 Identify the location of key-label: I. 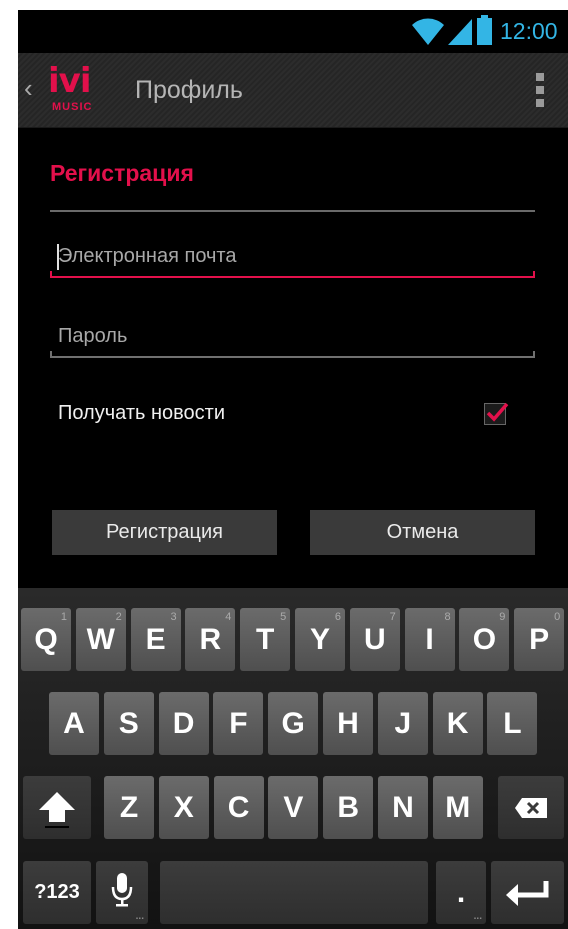
(429, 639).